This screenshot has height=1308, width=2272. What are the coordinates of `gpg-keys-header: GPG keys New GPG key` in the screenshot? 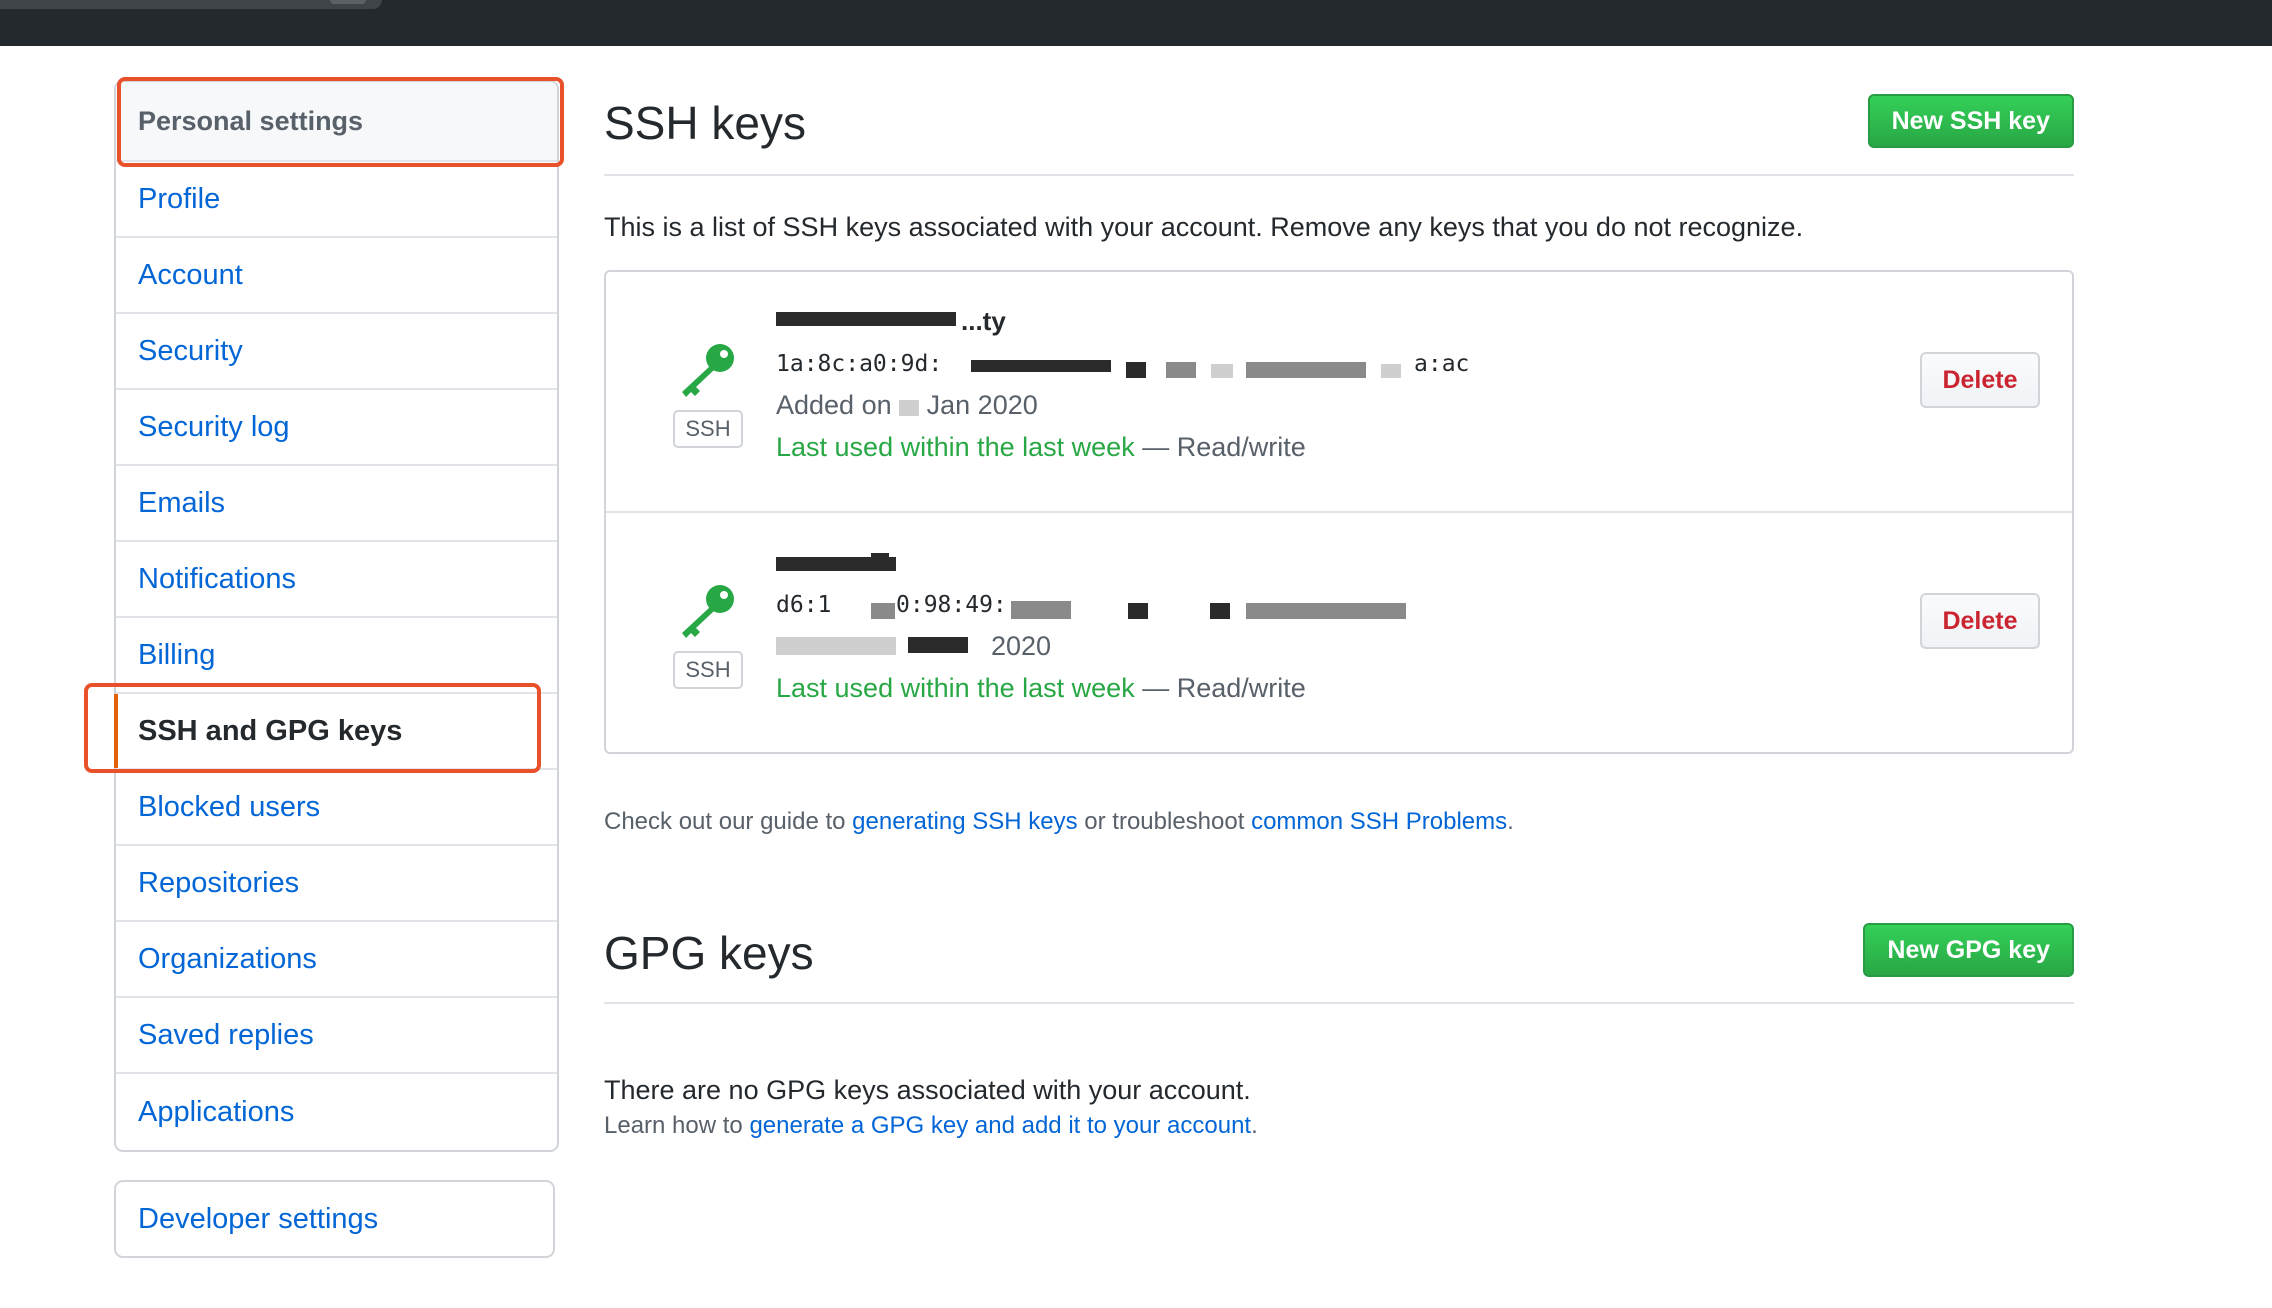 It's located at (1339, 956).